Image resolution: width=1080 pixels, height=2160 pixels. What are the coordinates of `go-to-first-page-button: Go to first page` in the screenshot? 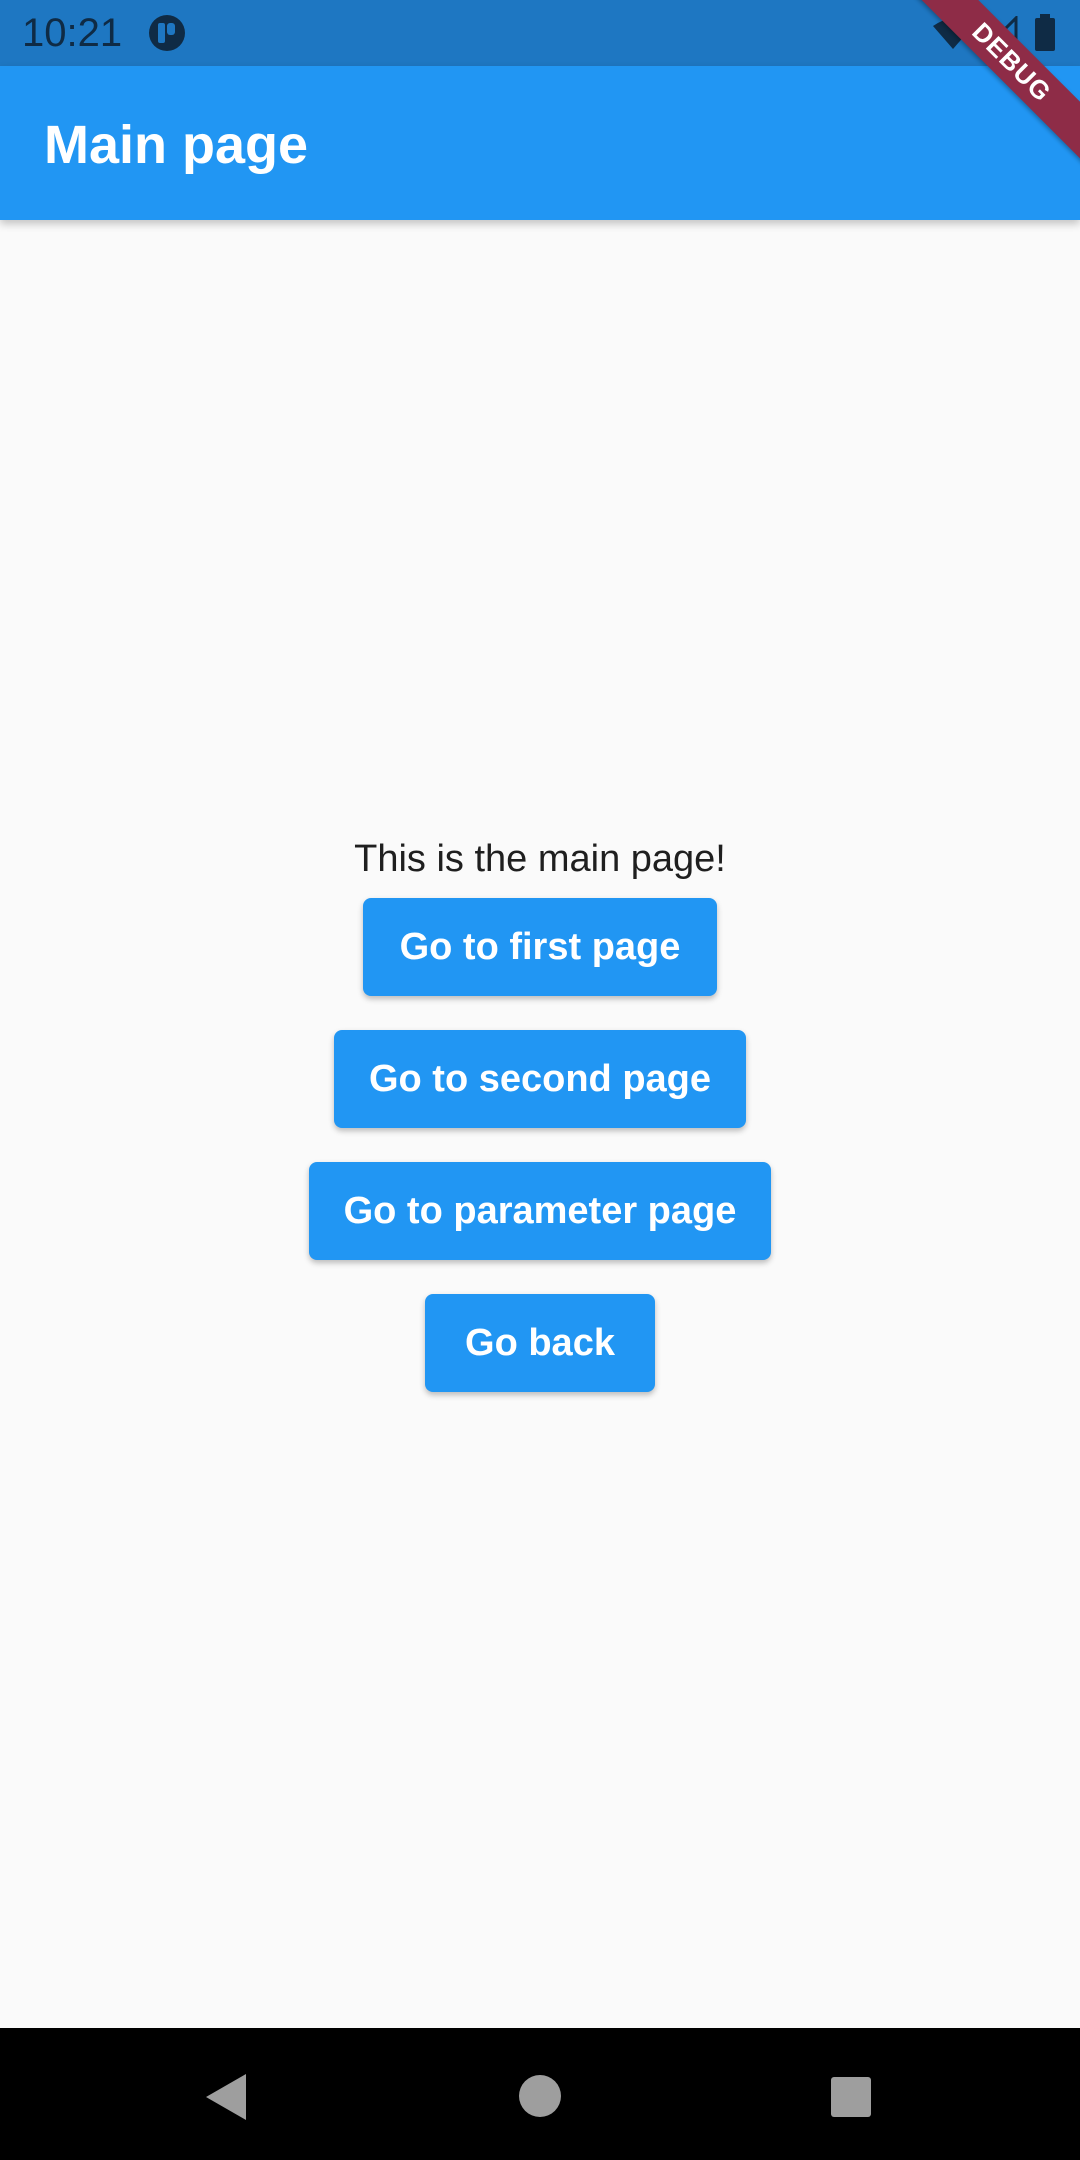 It's located at (540, 947).